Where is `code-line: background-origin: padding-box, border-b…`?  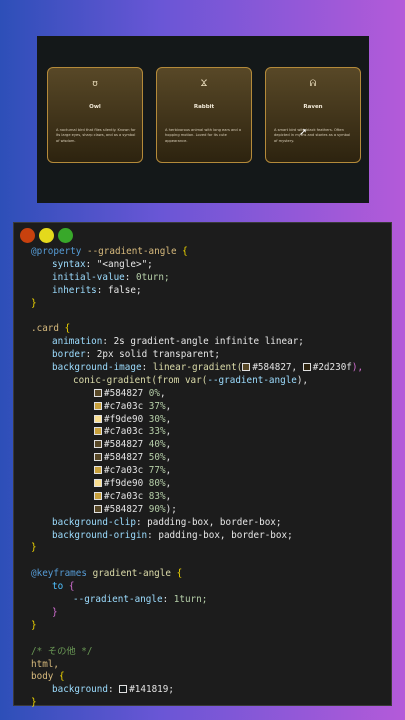
code-line: background-origin: padding-box, border-b… is located at coordinates (172, 535).